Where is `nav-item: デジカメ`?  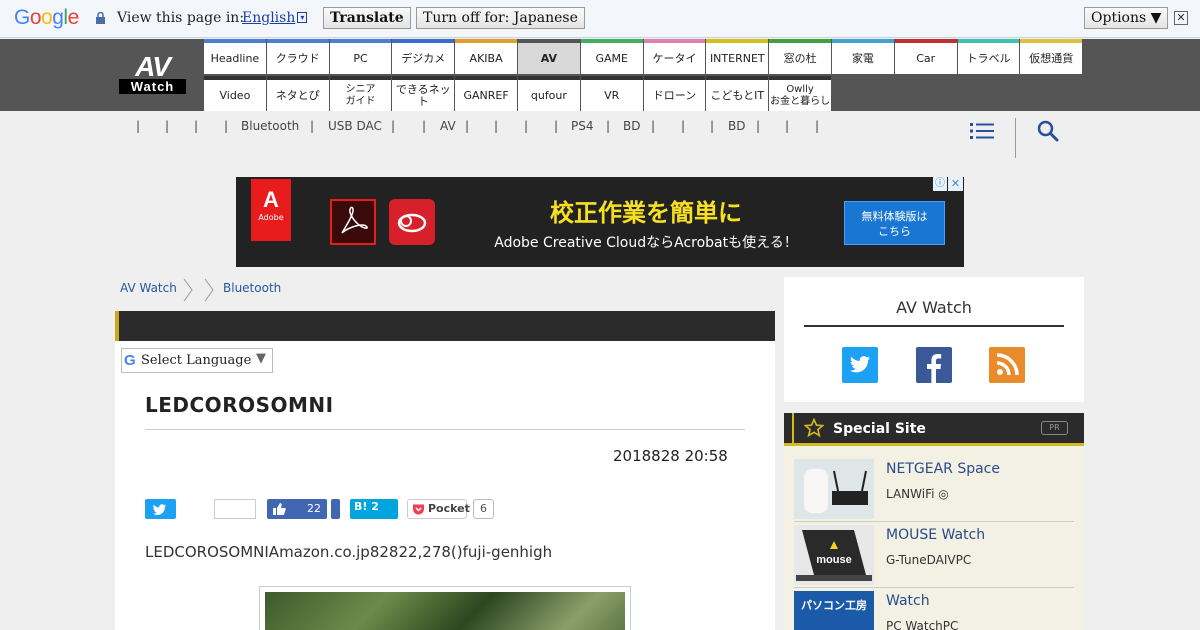 nav-item: デジカメ is located at coordinates (423, 56).